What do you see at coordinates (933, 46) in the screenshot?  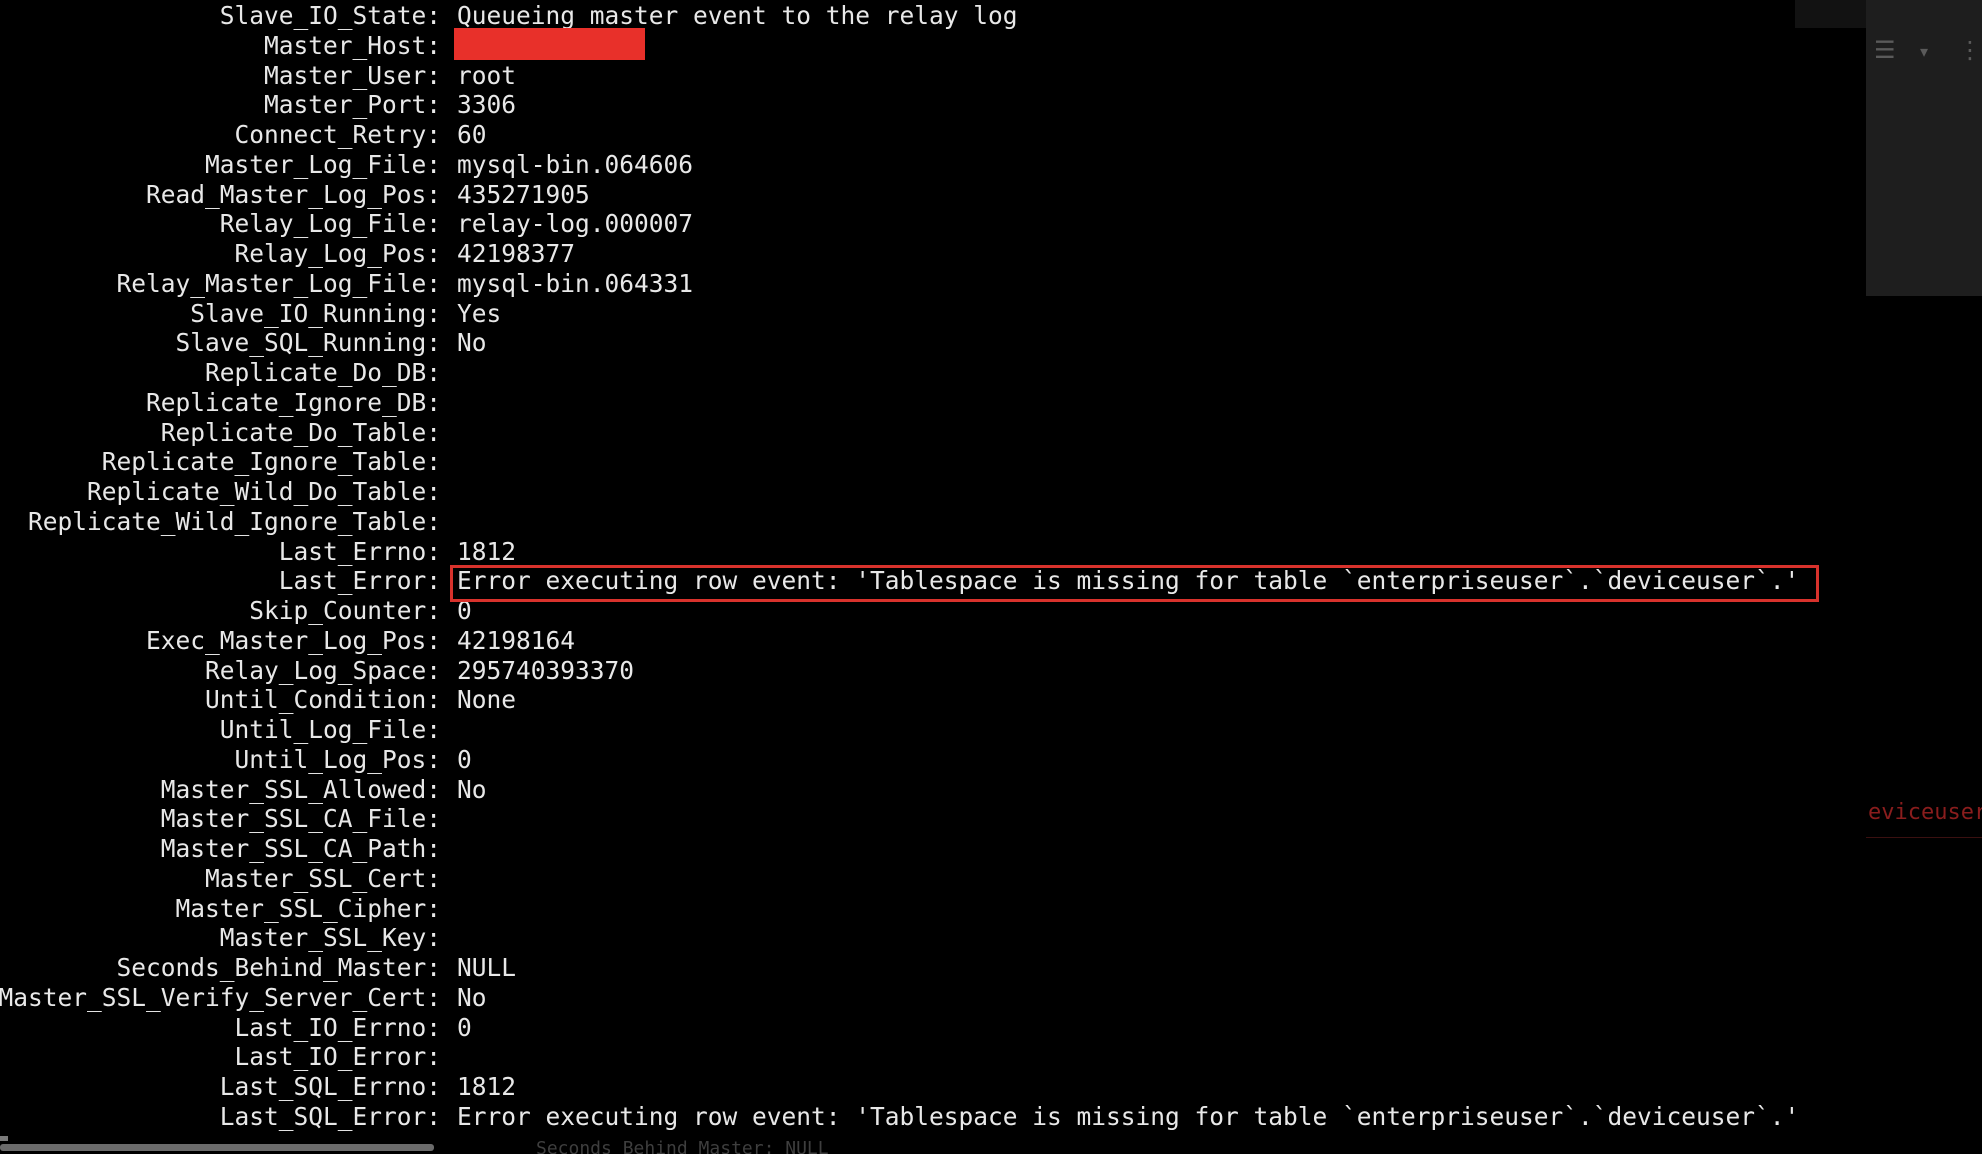 I see `status-row: Master_Host:` at bounding box center [933, 46].